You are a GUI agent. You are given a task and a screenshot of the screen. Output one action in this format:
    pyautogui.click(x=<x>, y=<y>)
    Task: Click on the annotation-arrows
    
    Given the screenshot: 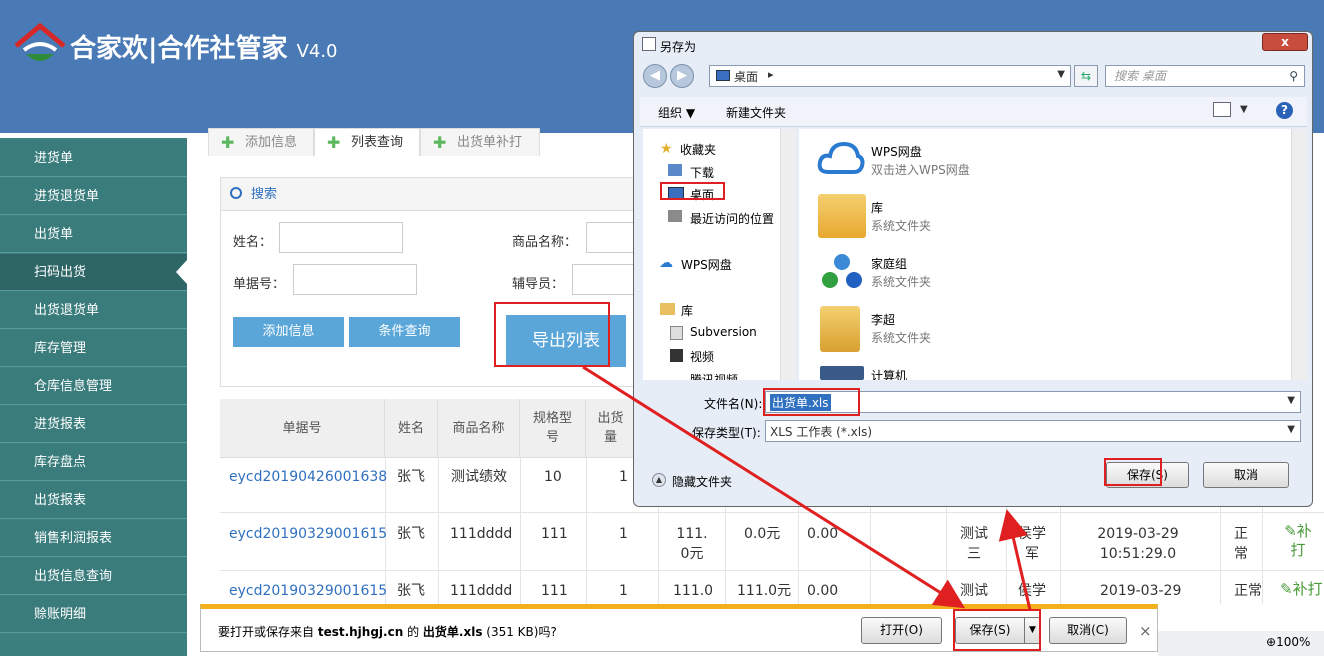 What is the action you would take?
    pyautogui.click(x=807, y=488)
    